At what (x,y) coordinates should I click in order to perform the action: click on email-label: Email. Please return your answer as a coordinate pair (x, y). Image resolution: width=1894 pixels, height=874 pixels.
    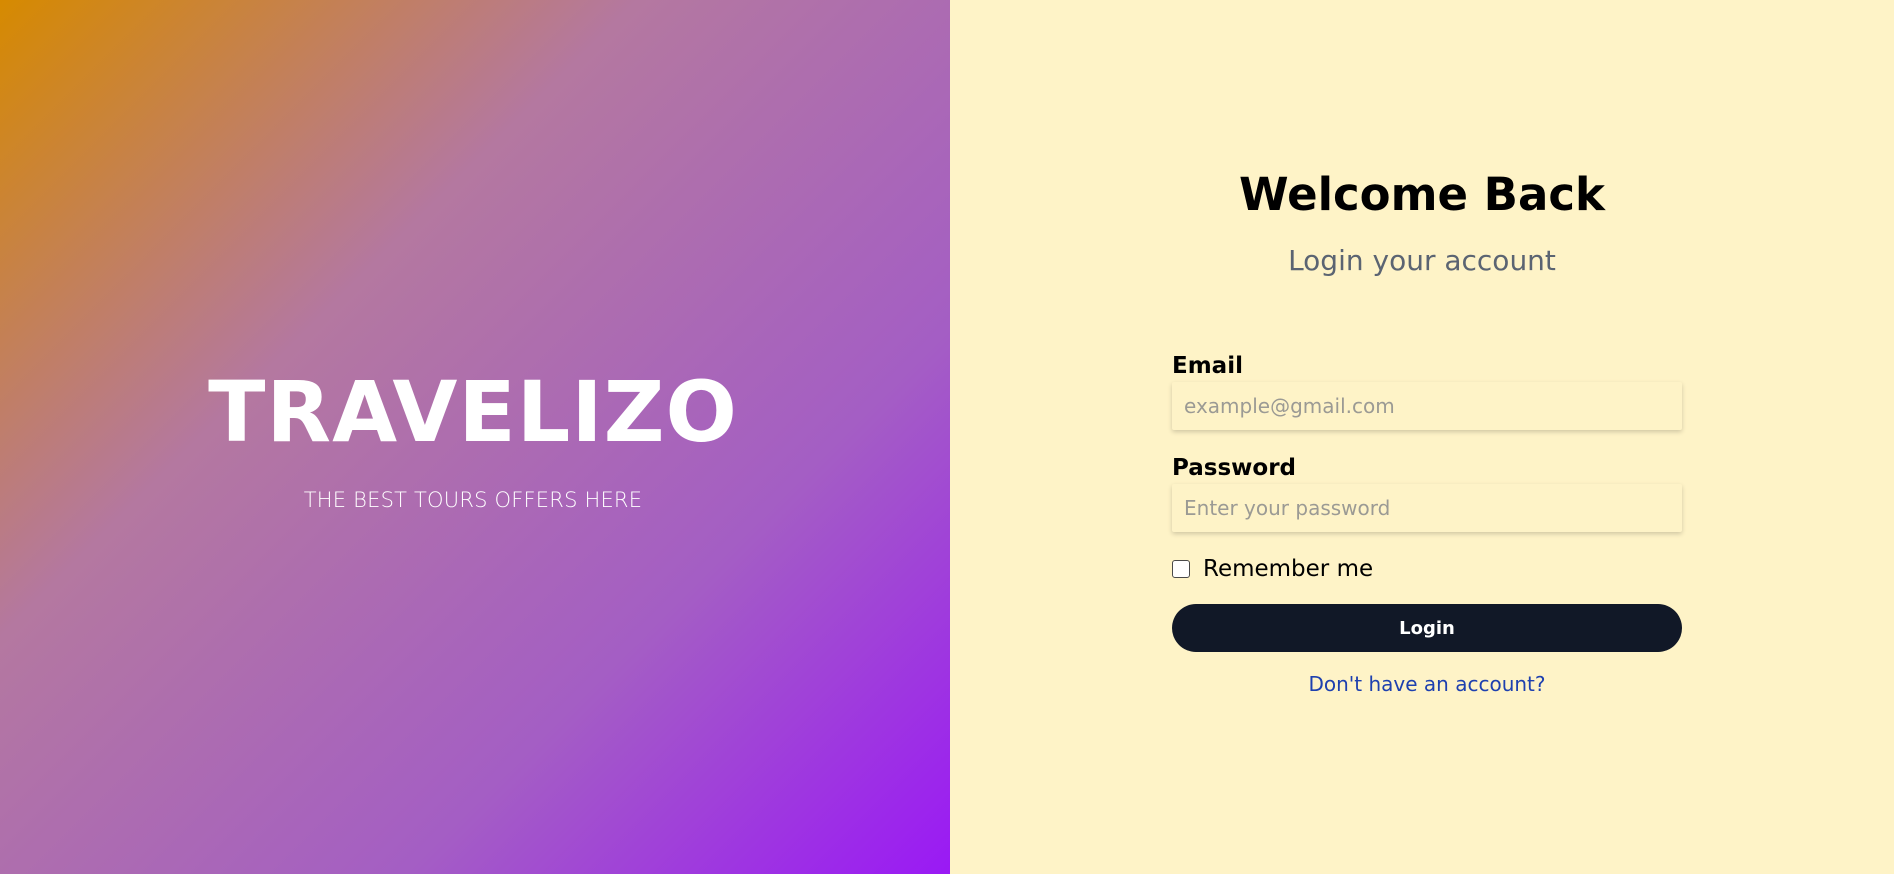
    Looking at the image, I should click on (1207, 366).